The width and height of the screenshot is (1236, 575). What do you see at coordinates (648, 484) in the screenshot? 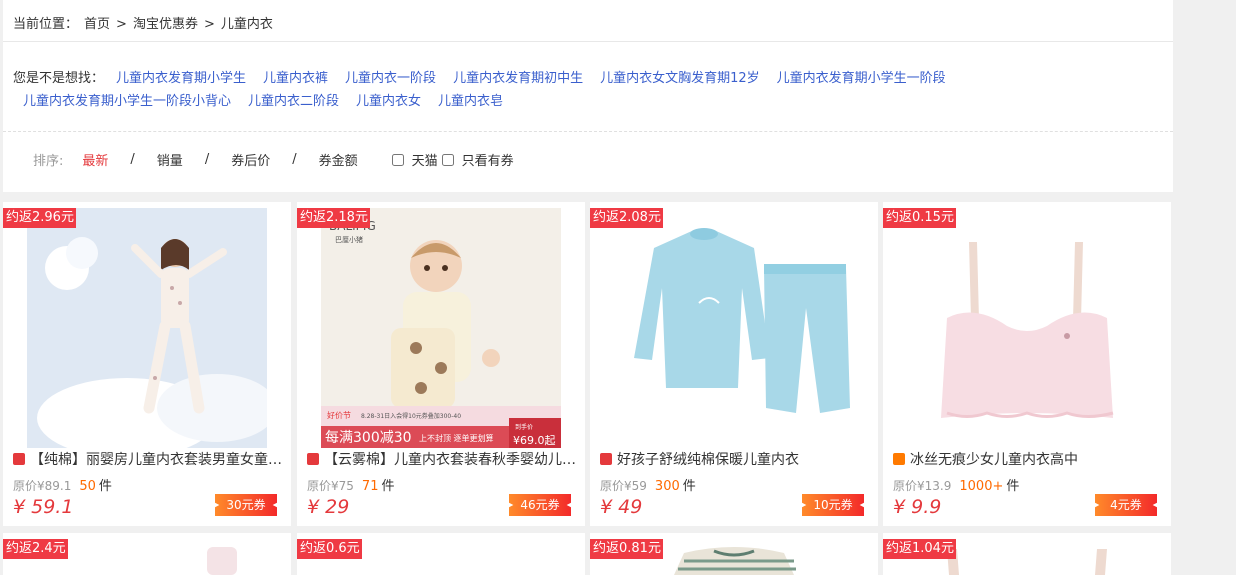
I see `original-price-row: 原价¥59 300 件` at bounding box center [648, 484].